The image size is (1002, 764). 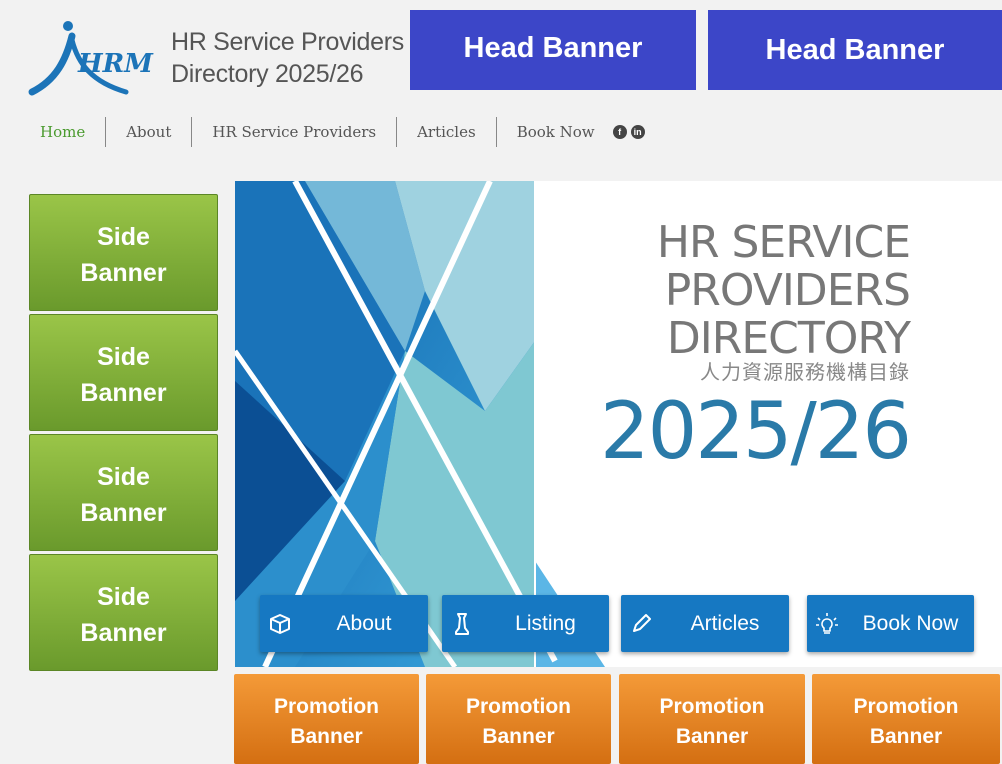 I want to click on head-banner-2: Head Banner, so click(x=855, y=50).